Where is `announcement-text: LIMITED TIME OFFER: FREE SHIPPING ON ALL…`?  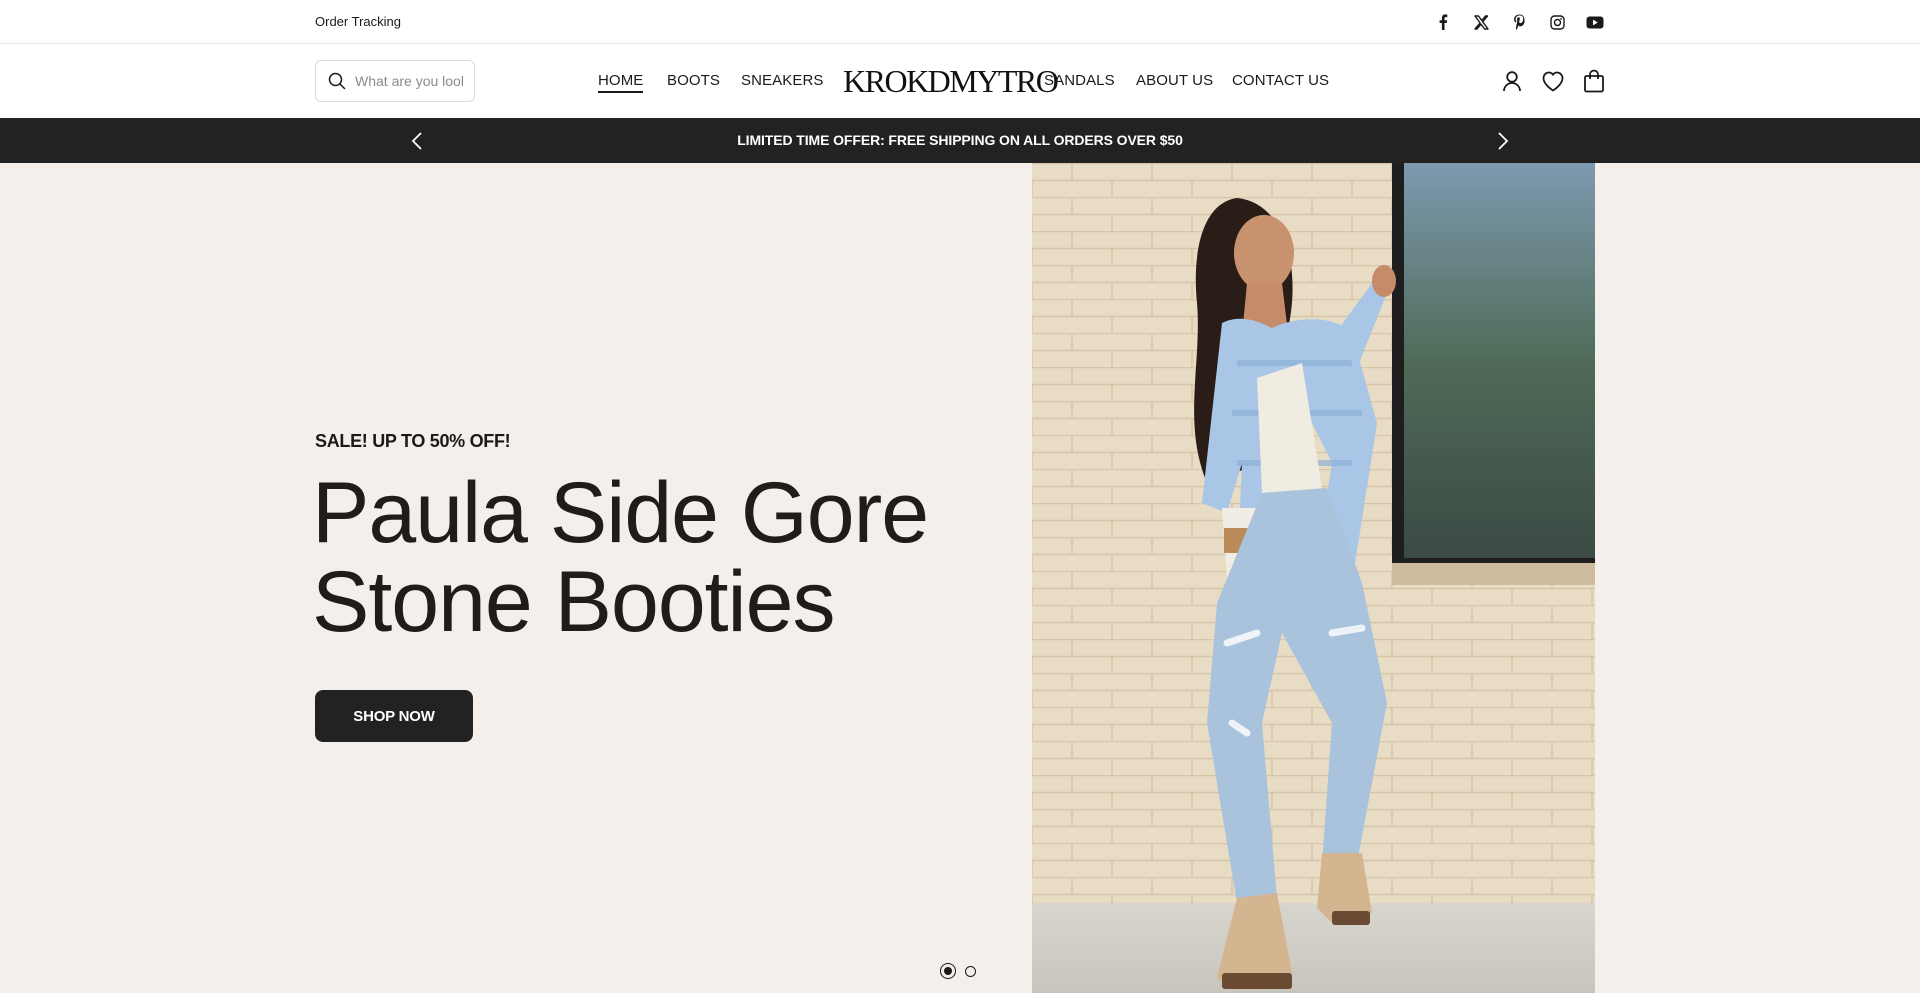 announcement-text: LIMITED TIME OFFER: FREE SHIPPING ON ALL… is located at coordinates (960, 140).